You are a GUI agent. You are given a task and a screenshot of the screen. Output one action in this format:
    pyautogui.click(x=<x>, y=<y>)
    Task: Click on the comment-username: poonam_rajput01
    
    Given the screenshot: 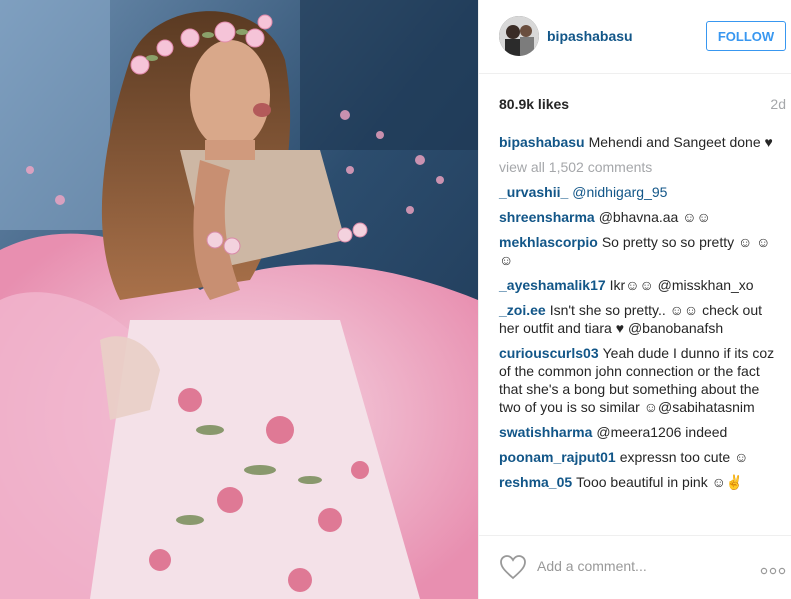 What is the action you would take?
    pyautogui.click(x=557, y=457)
    